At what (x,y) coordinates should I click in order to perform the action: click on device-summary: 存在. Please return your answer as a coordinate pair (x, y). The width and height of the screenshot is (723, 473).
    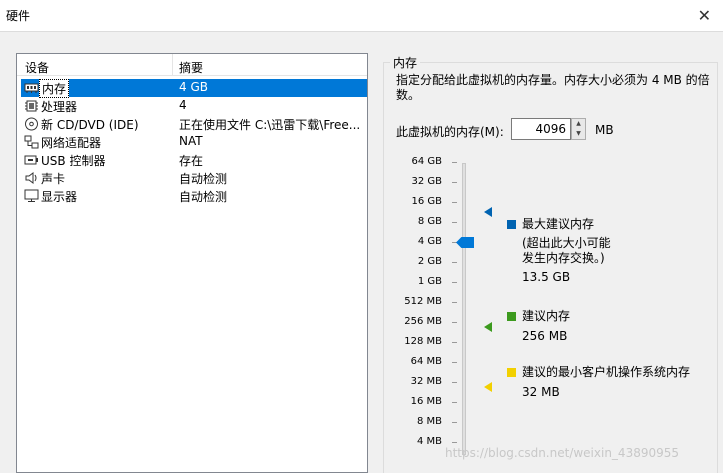
    Looking at the image, I should click on (191, 161).